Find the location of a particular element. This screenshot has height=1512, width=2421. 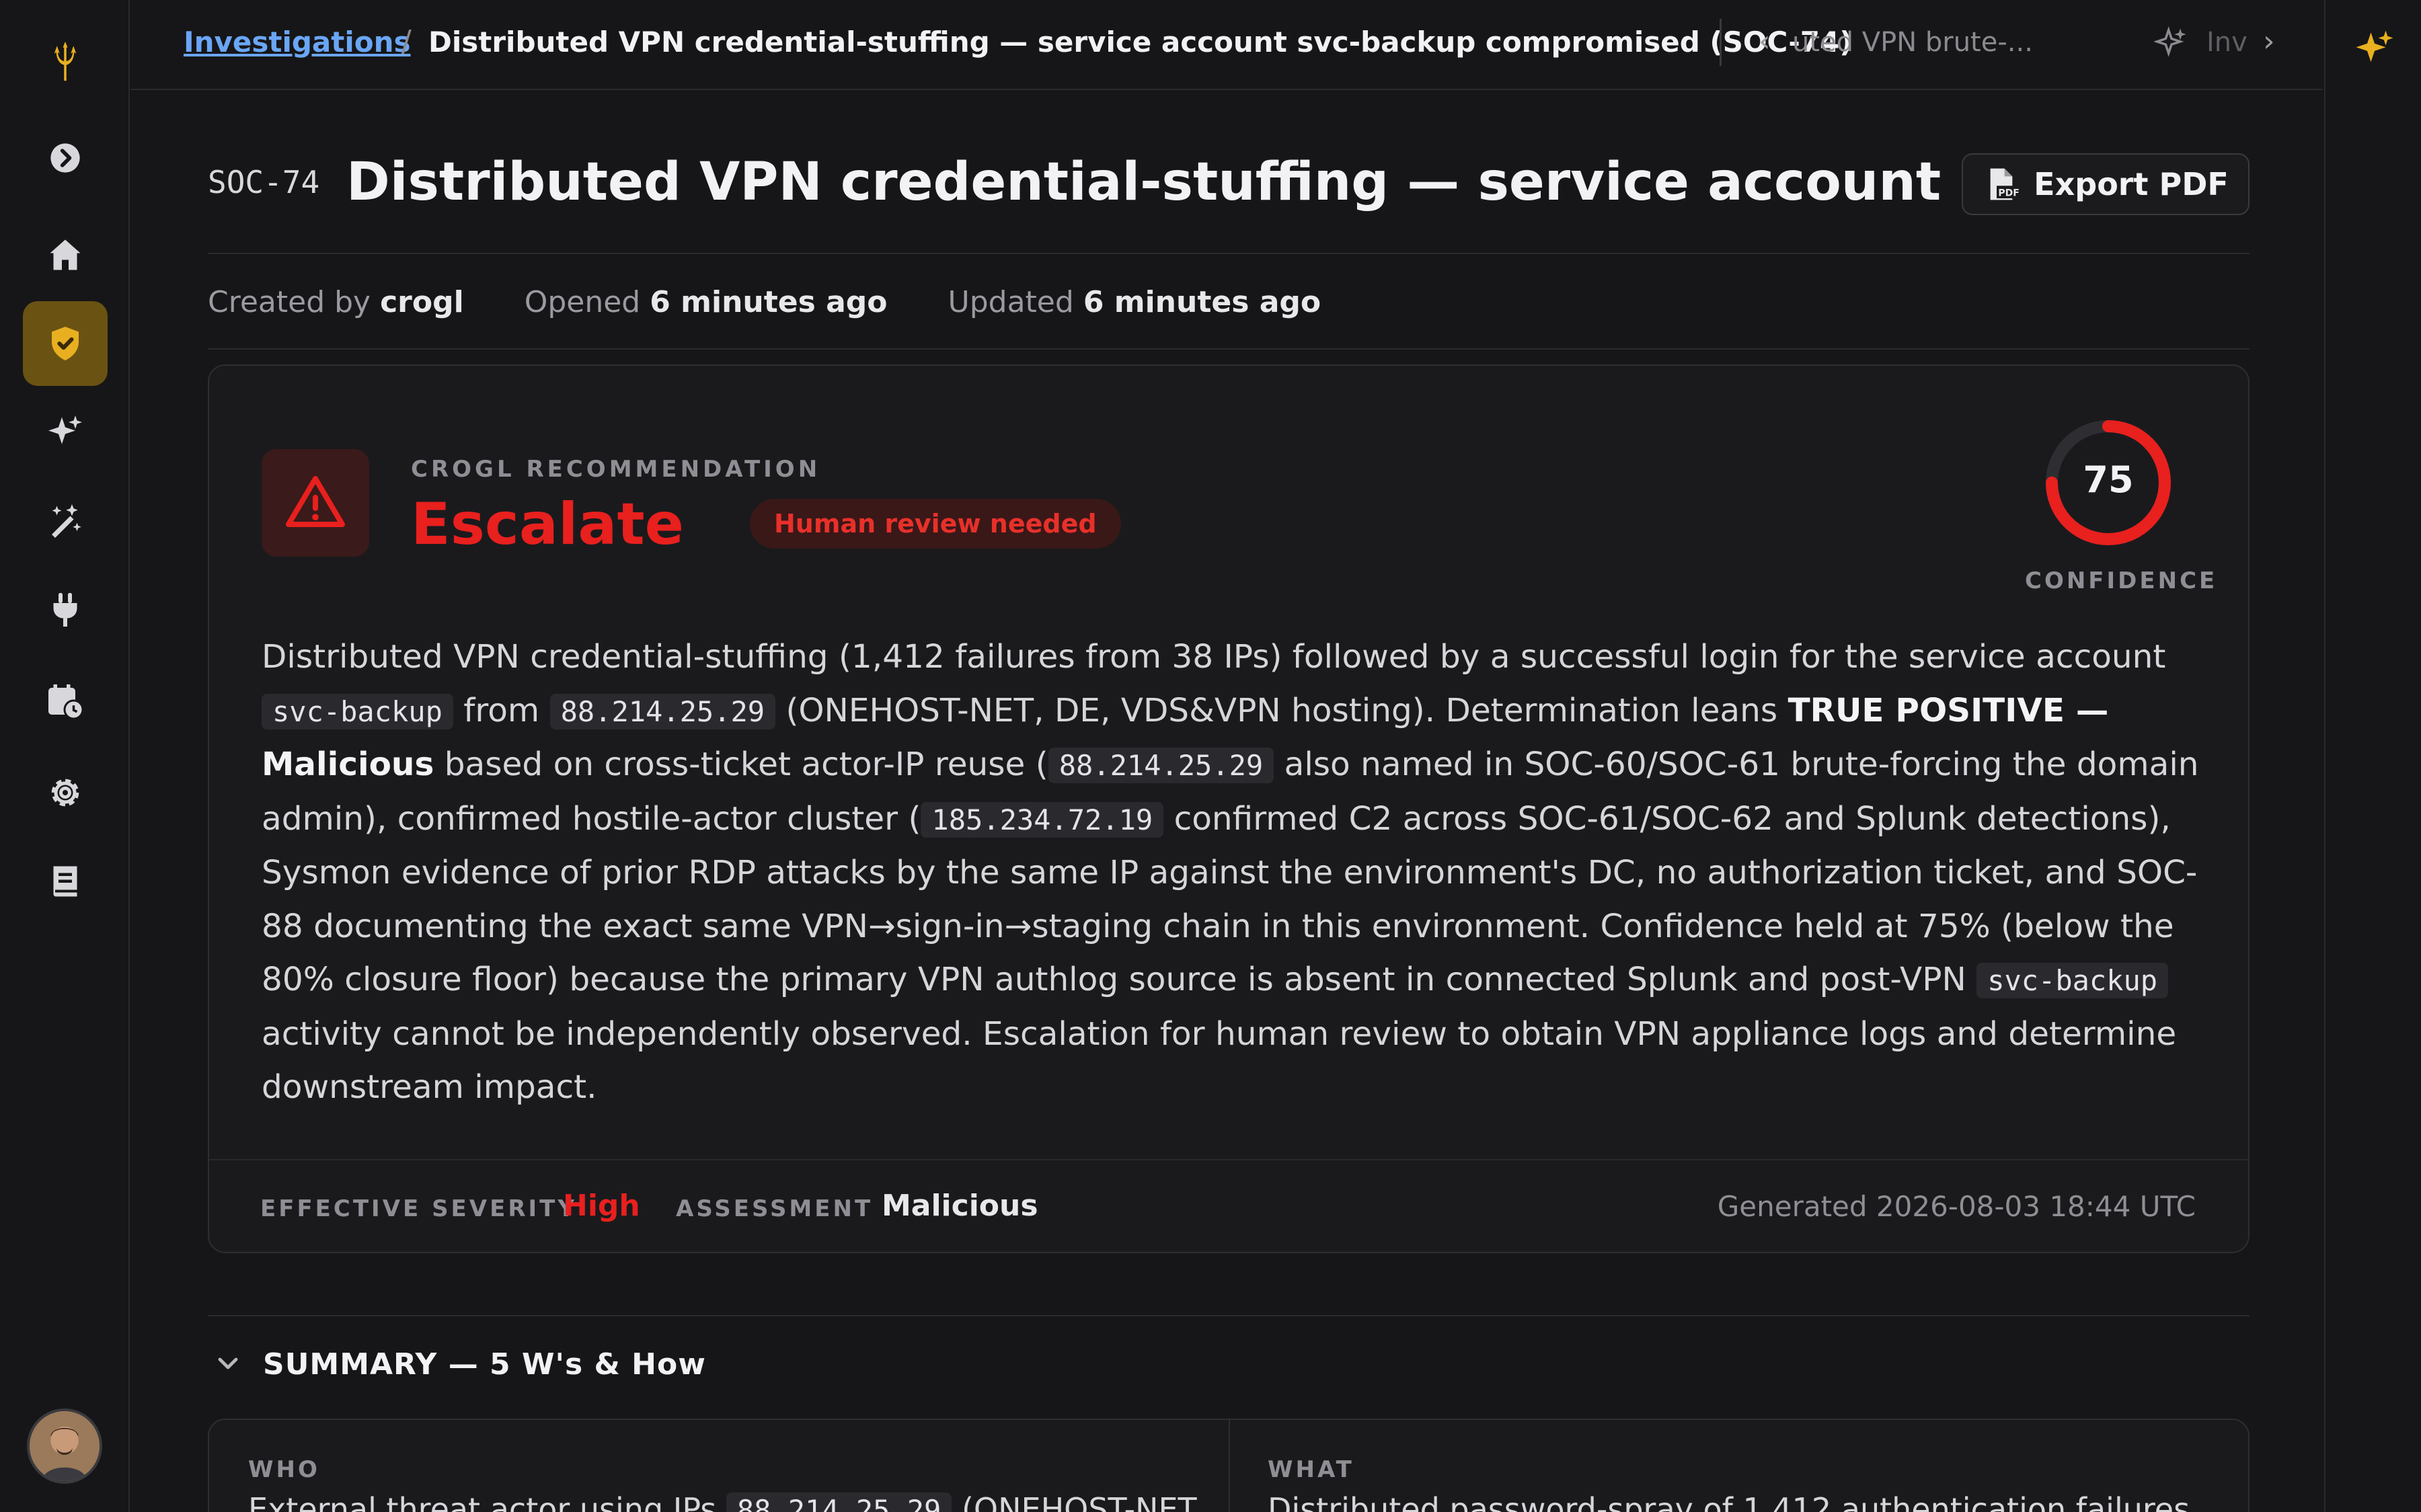

recommendation-verdict: Escalate is located at coordinates (547, 524).